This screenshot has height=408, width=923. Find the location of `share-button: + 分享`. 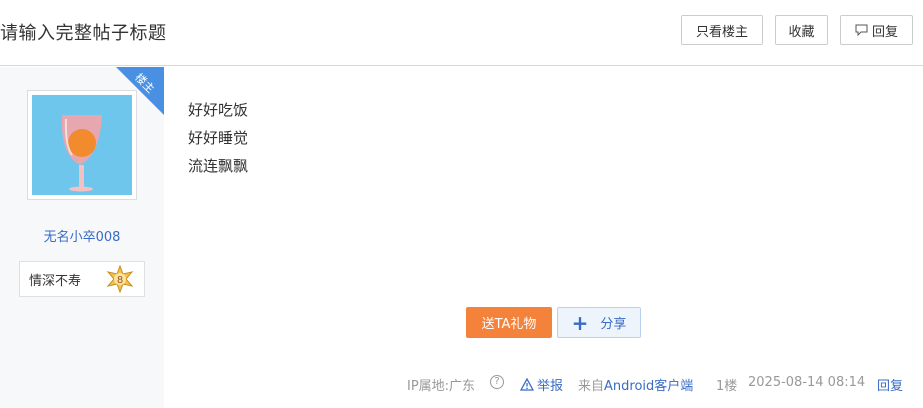

share-button: + 分享 is located at coordinates (599, 322).